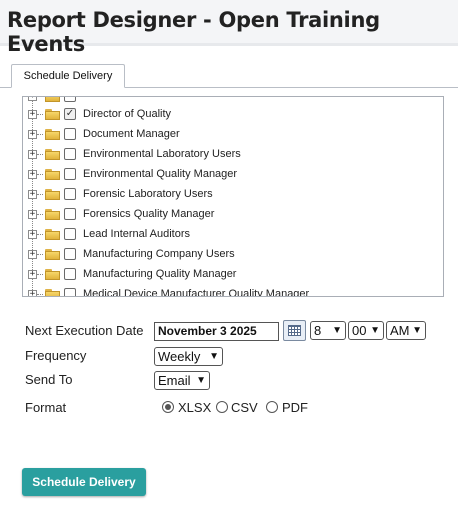 This screenshot has width=458, height=522. Describe the element at coordinates (193, 32) in the screenshot. I see `page-title: Report Designer - Open Training Events` at that location.